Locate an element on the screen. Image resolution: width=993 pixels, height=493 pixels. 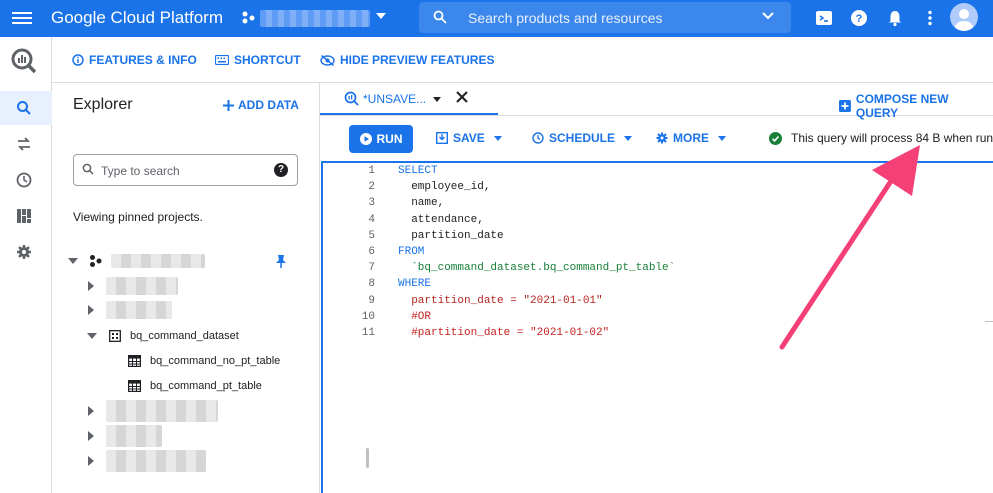
more-button: MORE is located at coordinates (691, 138).